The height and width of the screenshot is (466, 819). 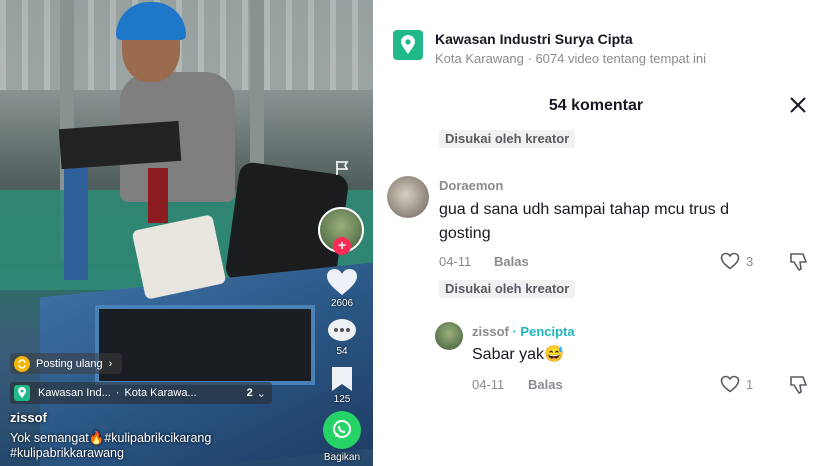 What do you see at coordinates (261, 393) in the screenshot?
I see `chevron-down-icon: ⌄` at bounding box center [261, 393].